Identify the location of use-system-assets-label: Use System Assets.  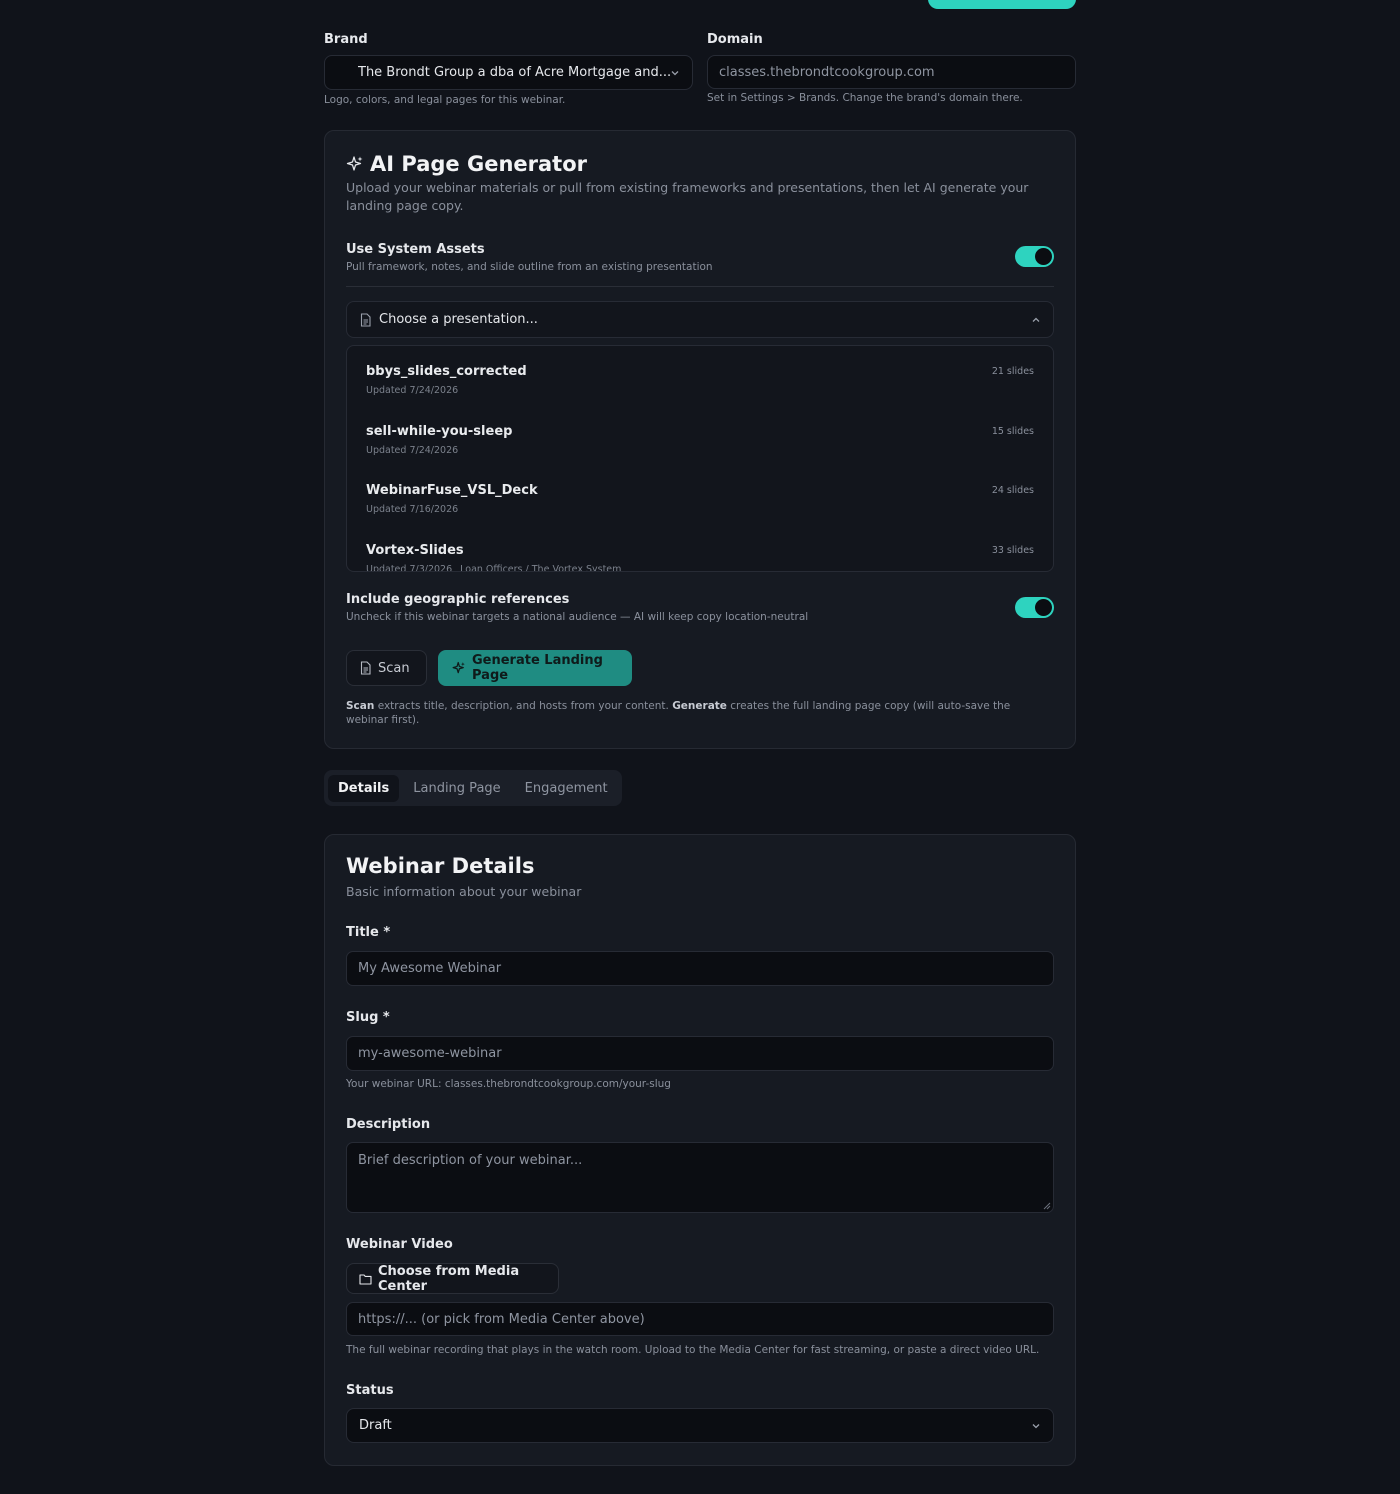
(415, 249).